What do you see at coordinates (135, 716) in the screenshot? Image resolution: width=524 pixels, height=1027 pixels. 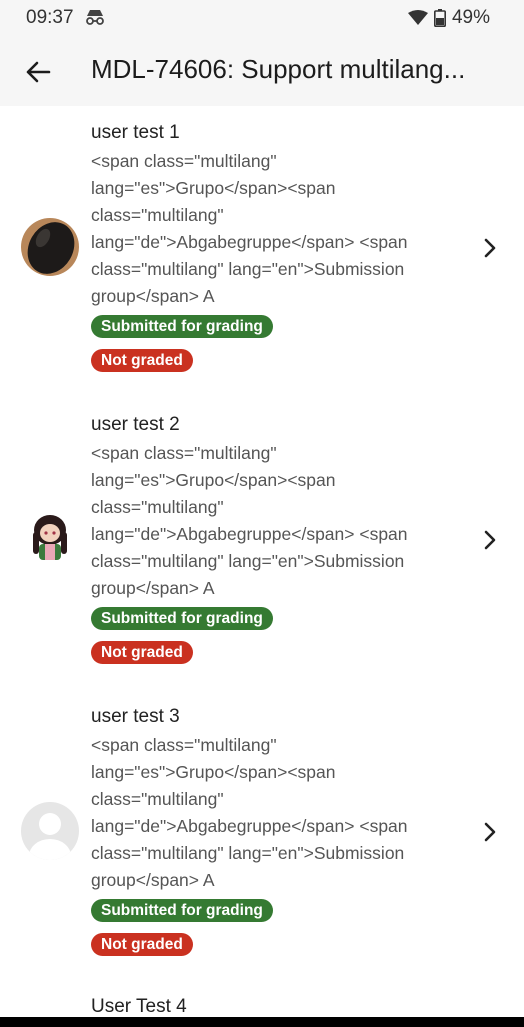 I see `user-name: user test 3` at bounding box center [135, 716].